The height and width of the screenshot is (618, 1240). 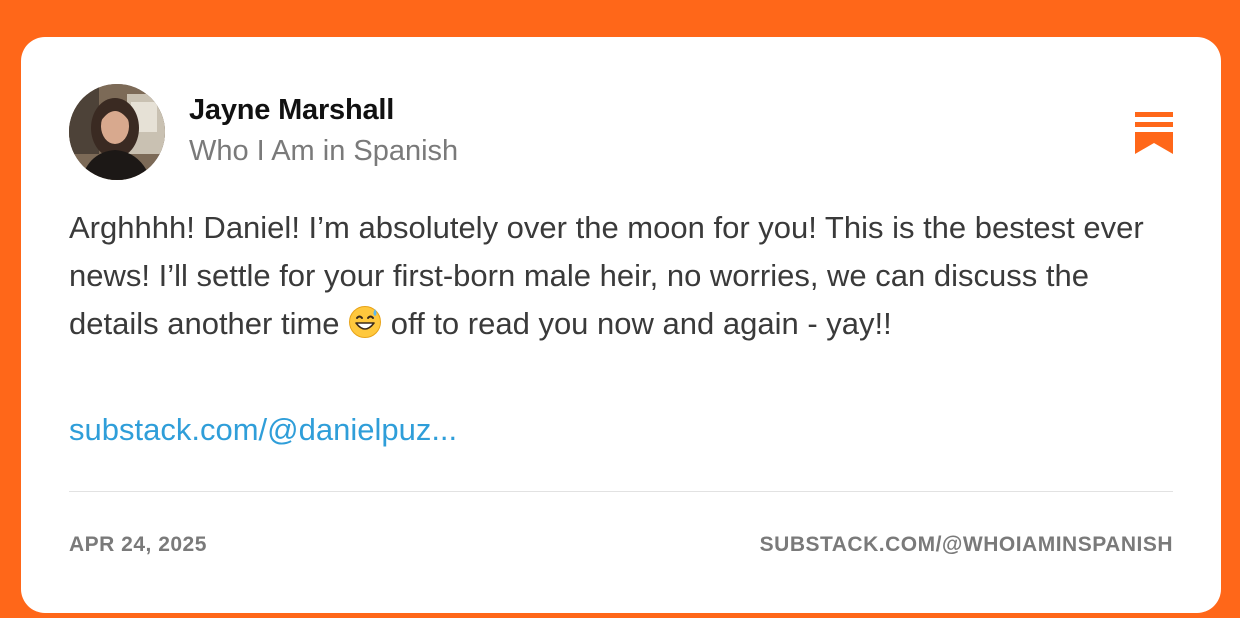 I want to click on comment-text-part-2: off to read you now and again - yay!!, so click(x=641, y=323).